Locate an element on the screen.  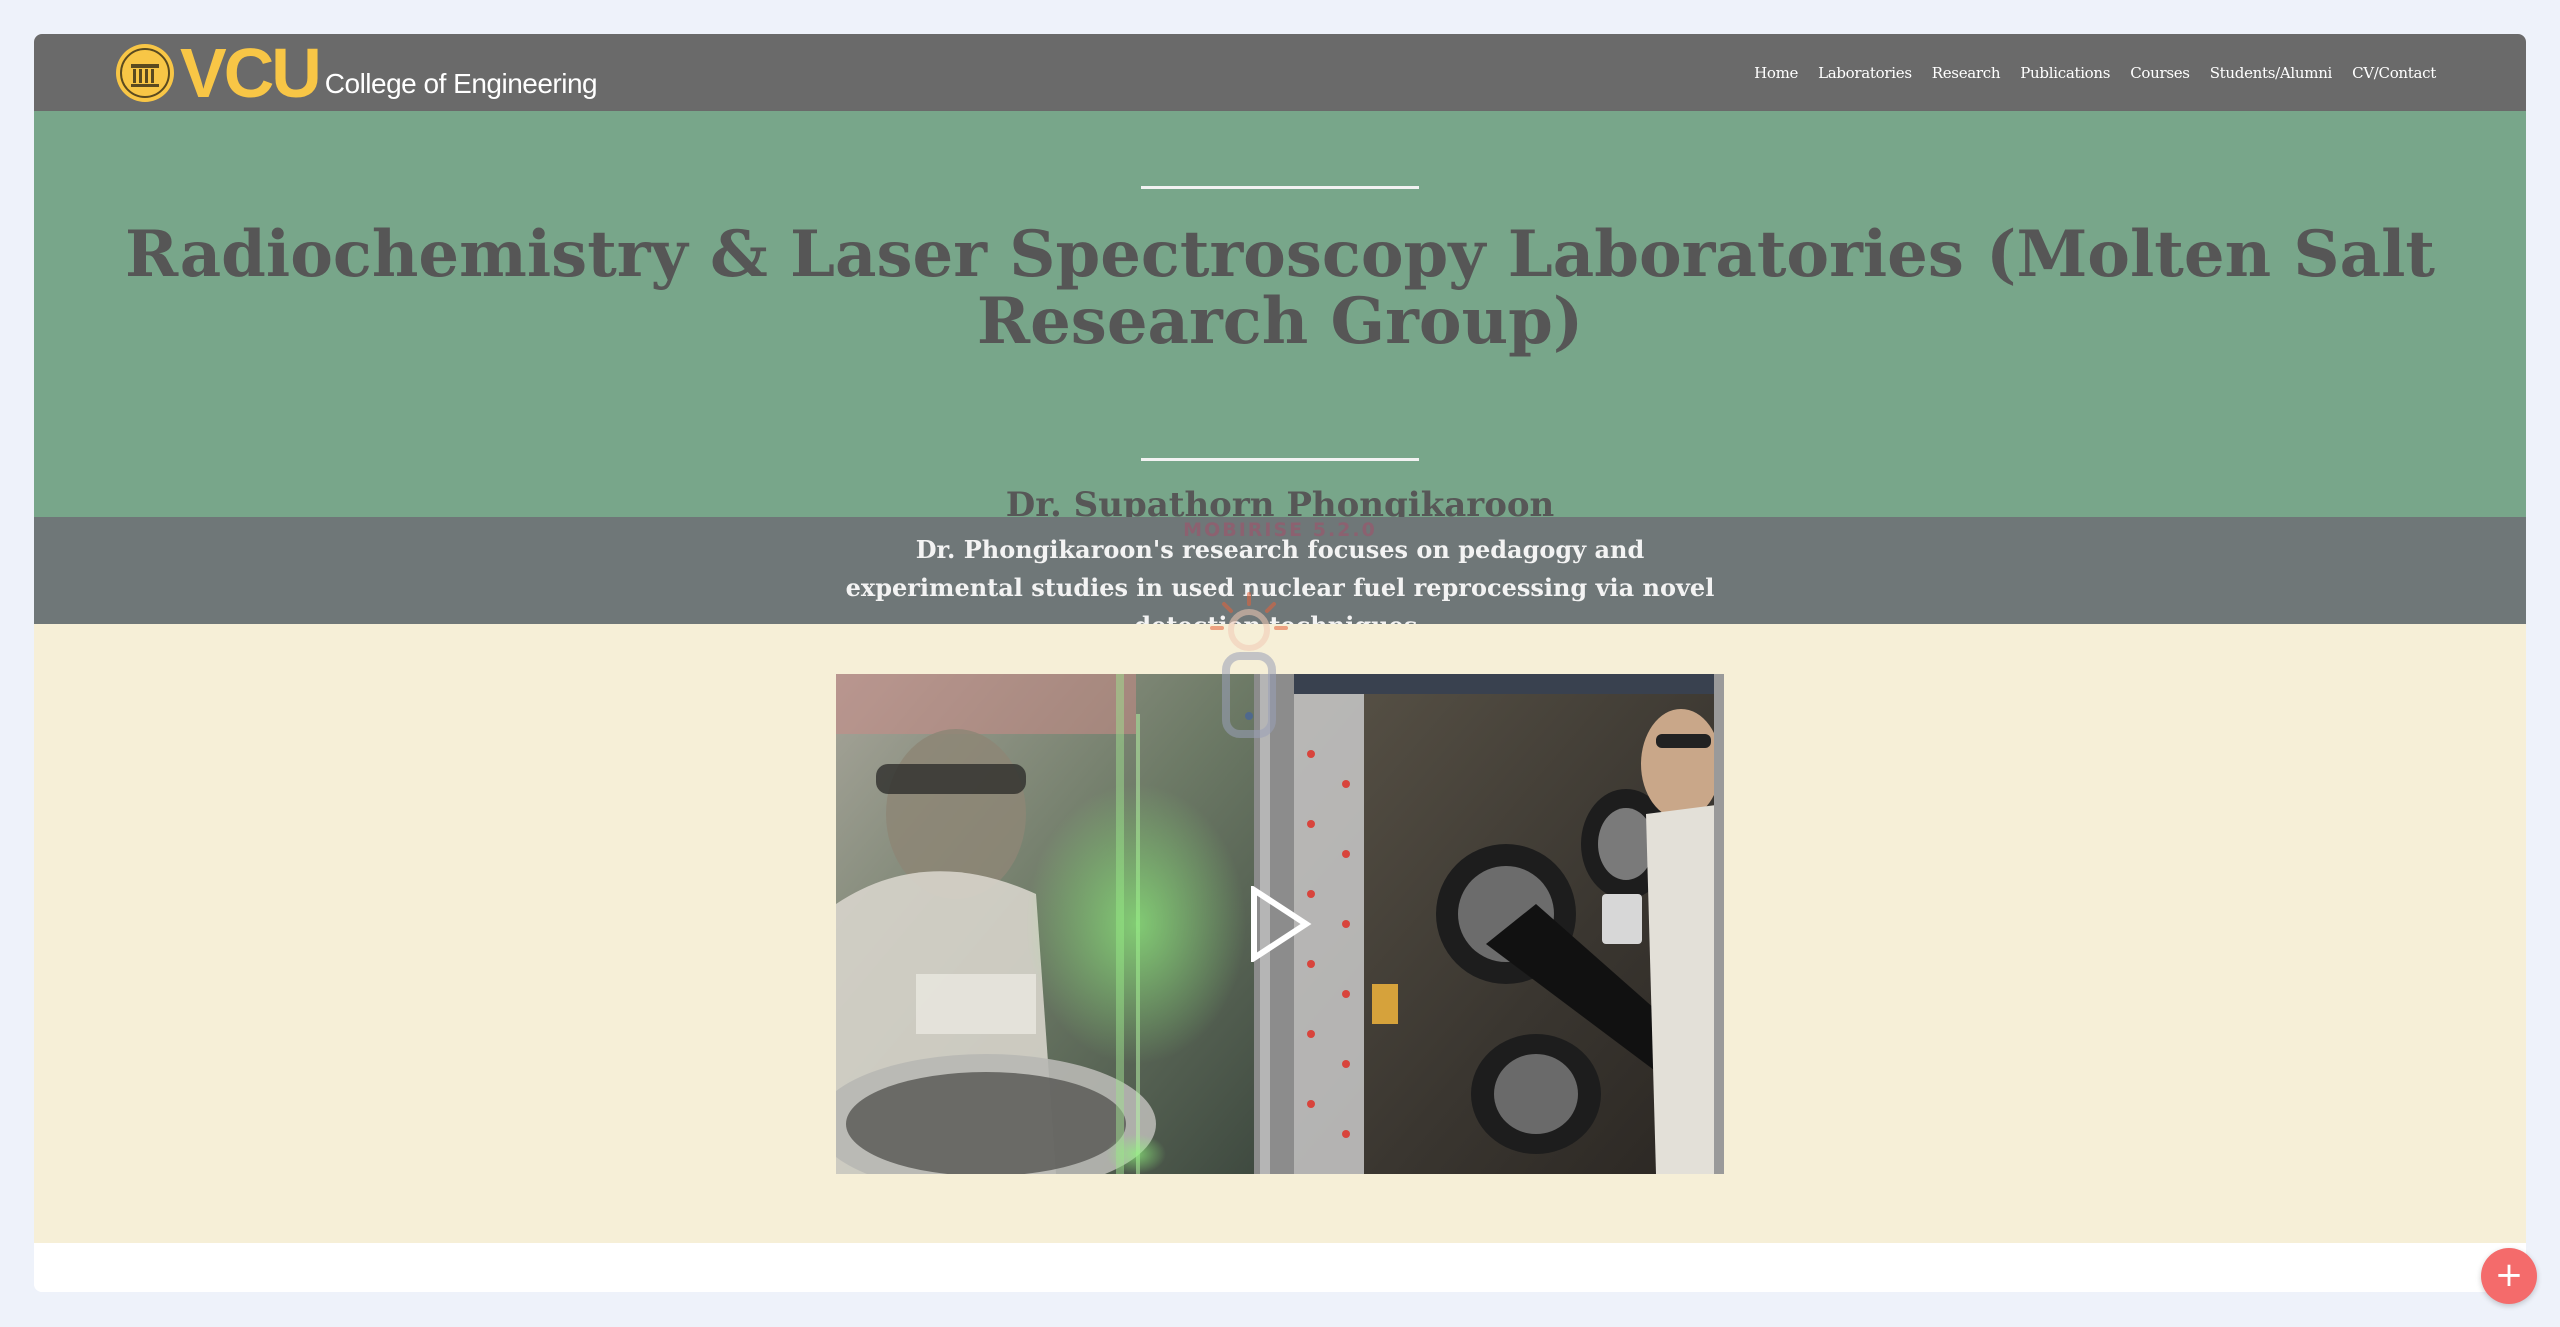
title-rule-top is located at coordinates (1280, 187).